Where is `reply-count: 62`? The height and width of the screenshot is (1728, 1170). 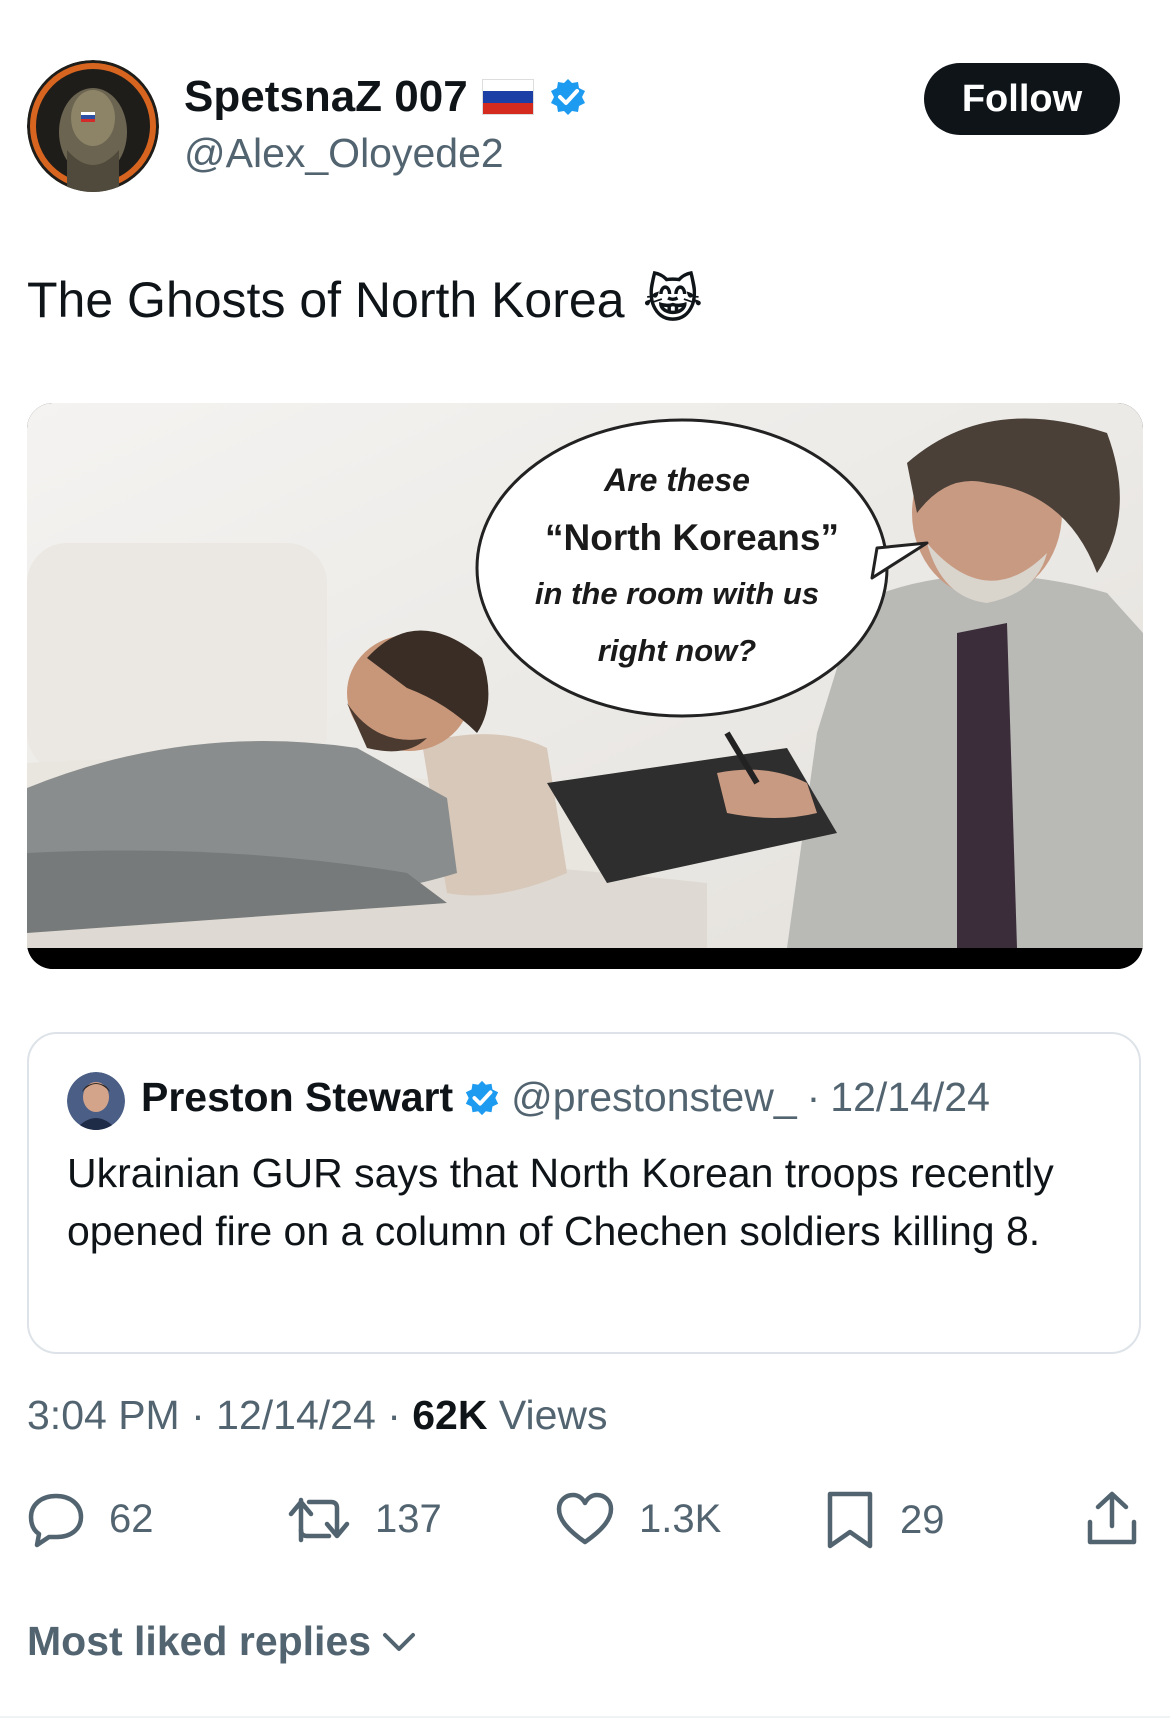 reply-count: 62 is located at coordinates (131, 1518).